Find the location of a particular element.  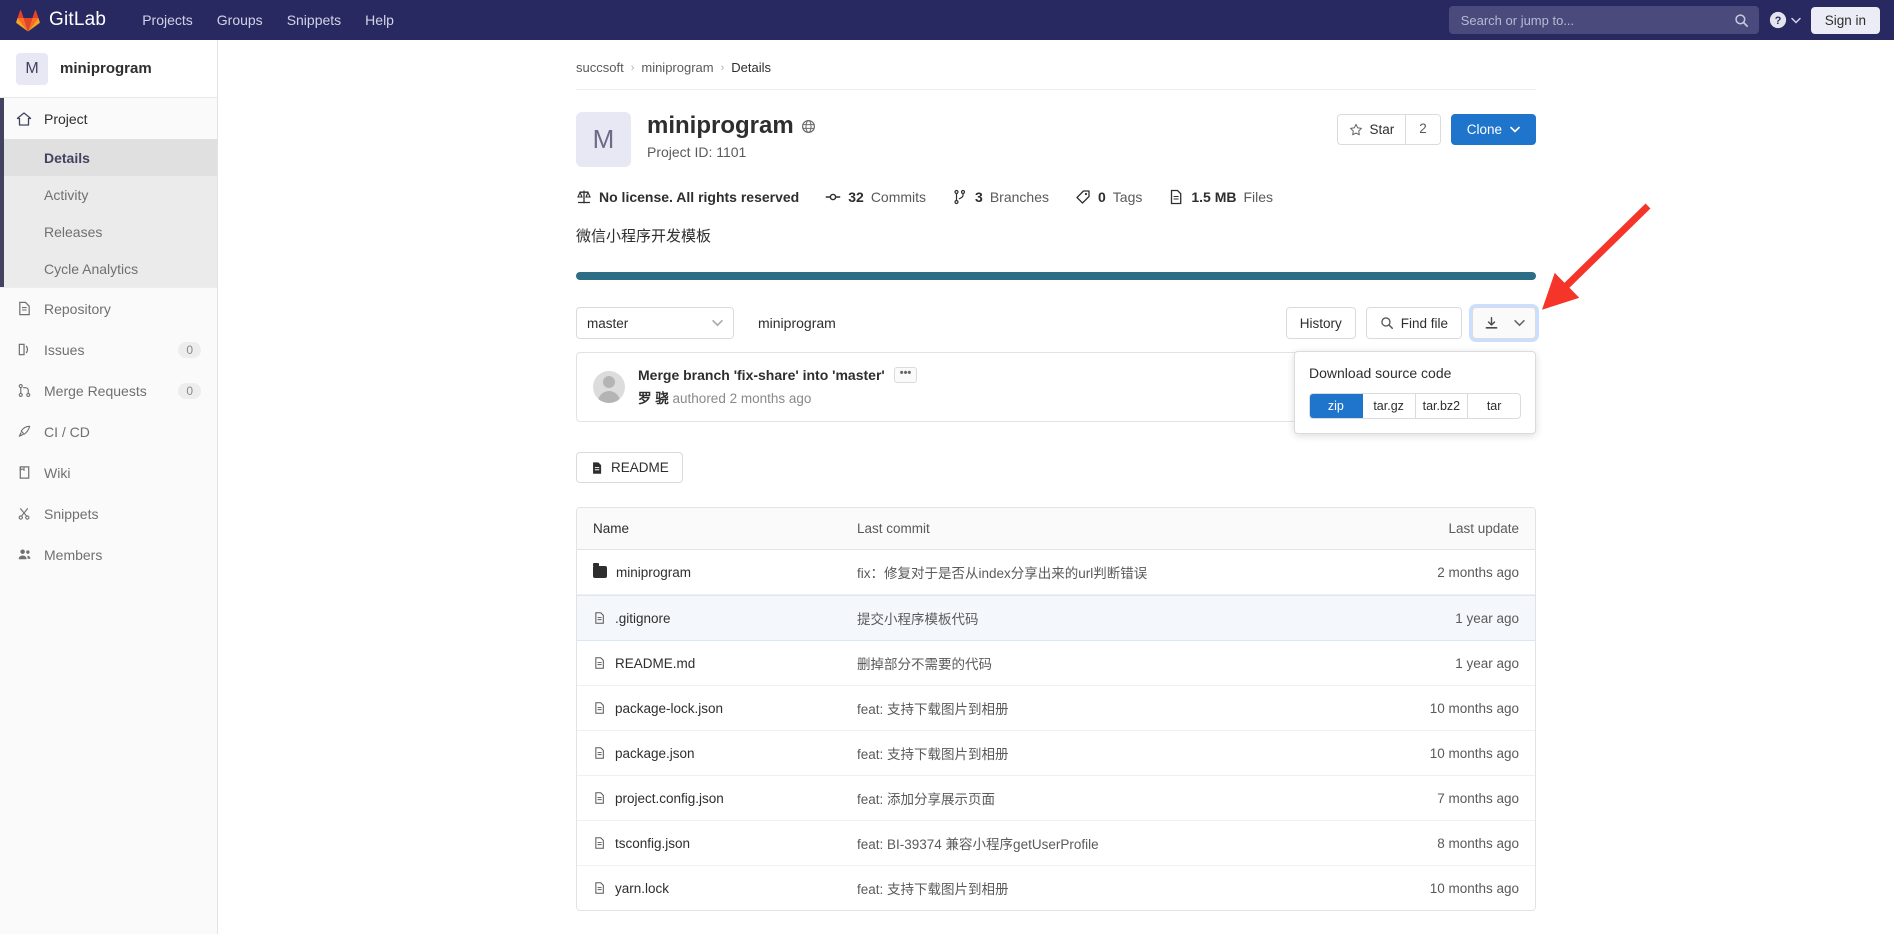

repository-path: miniprogram is located at coordinates (797, 323).